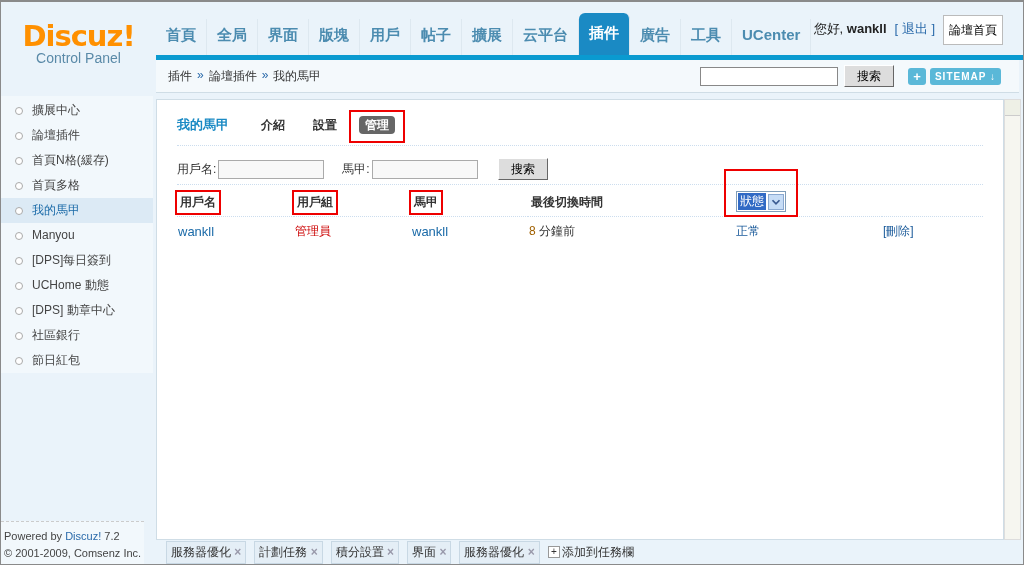 The image size is (1024, 565). I want to click on task-tab: 積分設置, so click(359, 551).